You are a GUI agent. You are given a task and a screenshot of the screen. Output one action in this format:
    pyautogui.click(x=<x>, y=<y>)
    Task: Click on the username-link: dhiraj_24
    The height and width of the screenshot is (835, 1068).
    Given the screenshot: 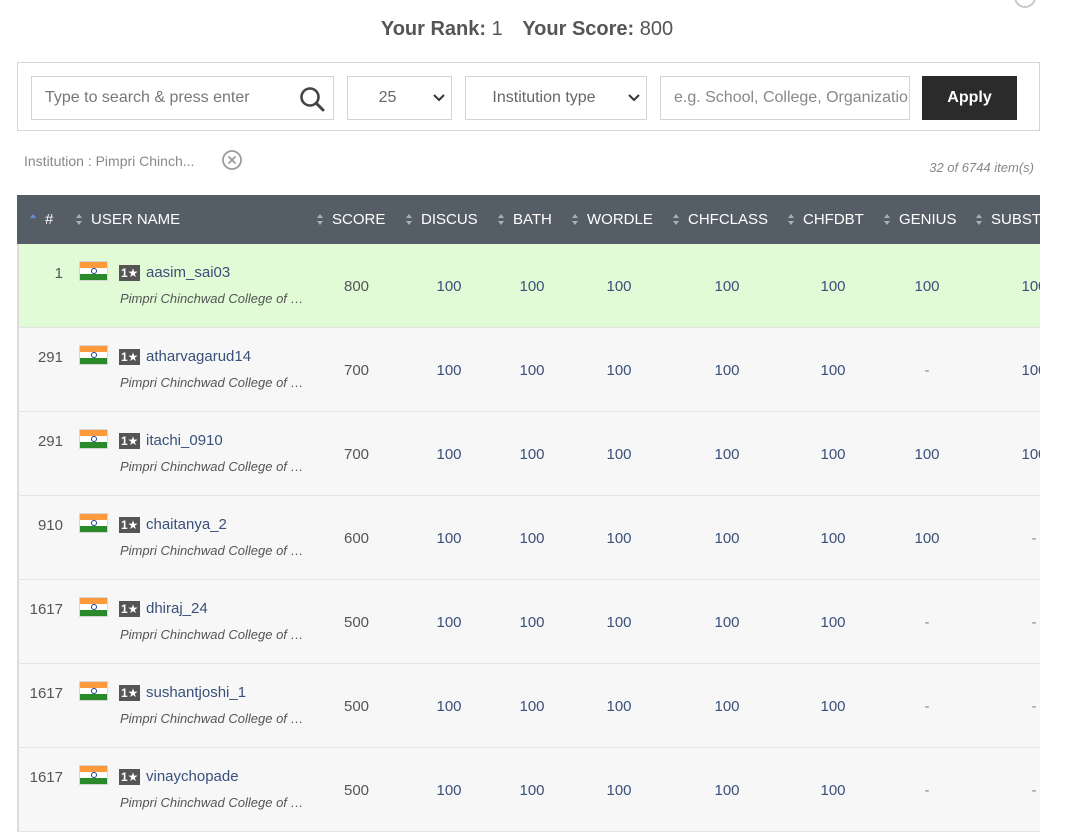 What is the action you would take?
    pyautogui.click(x=177, y=608)
    